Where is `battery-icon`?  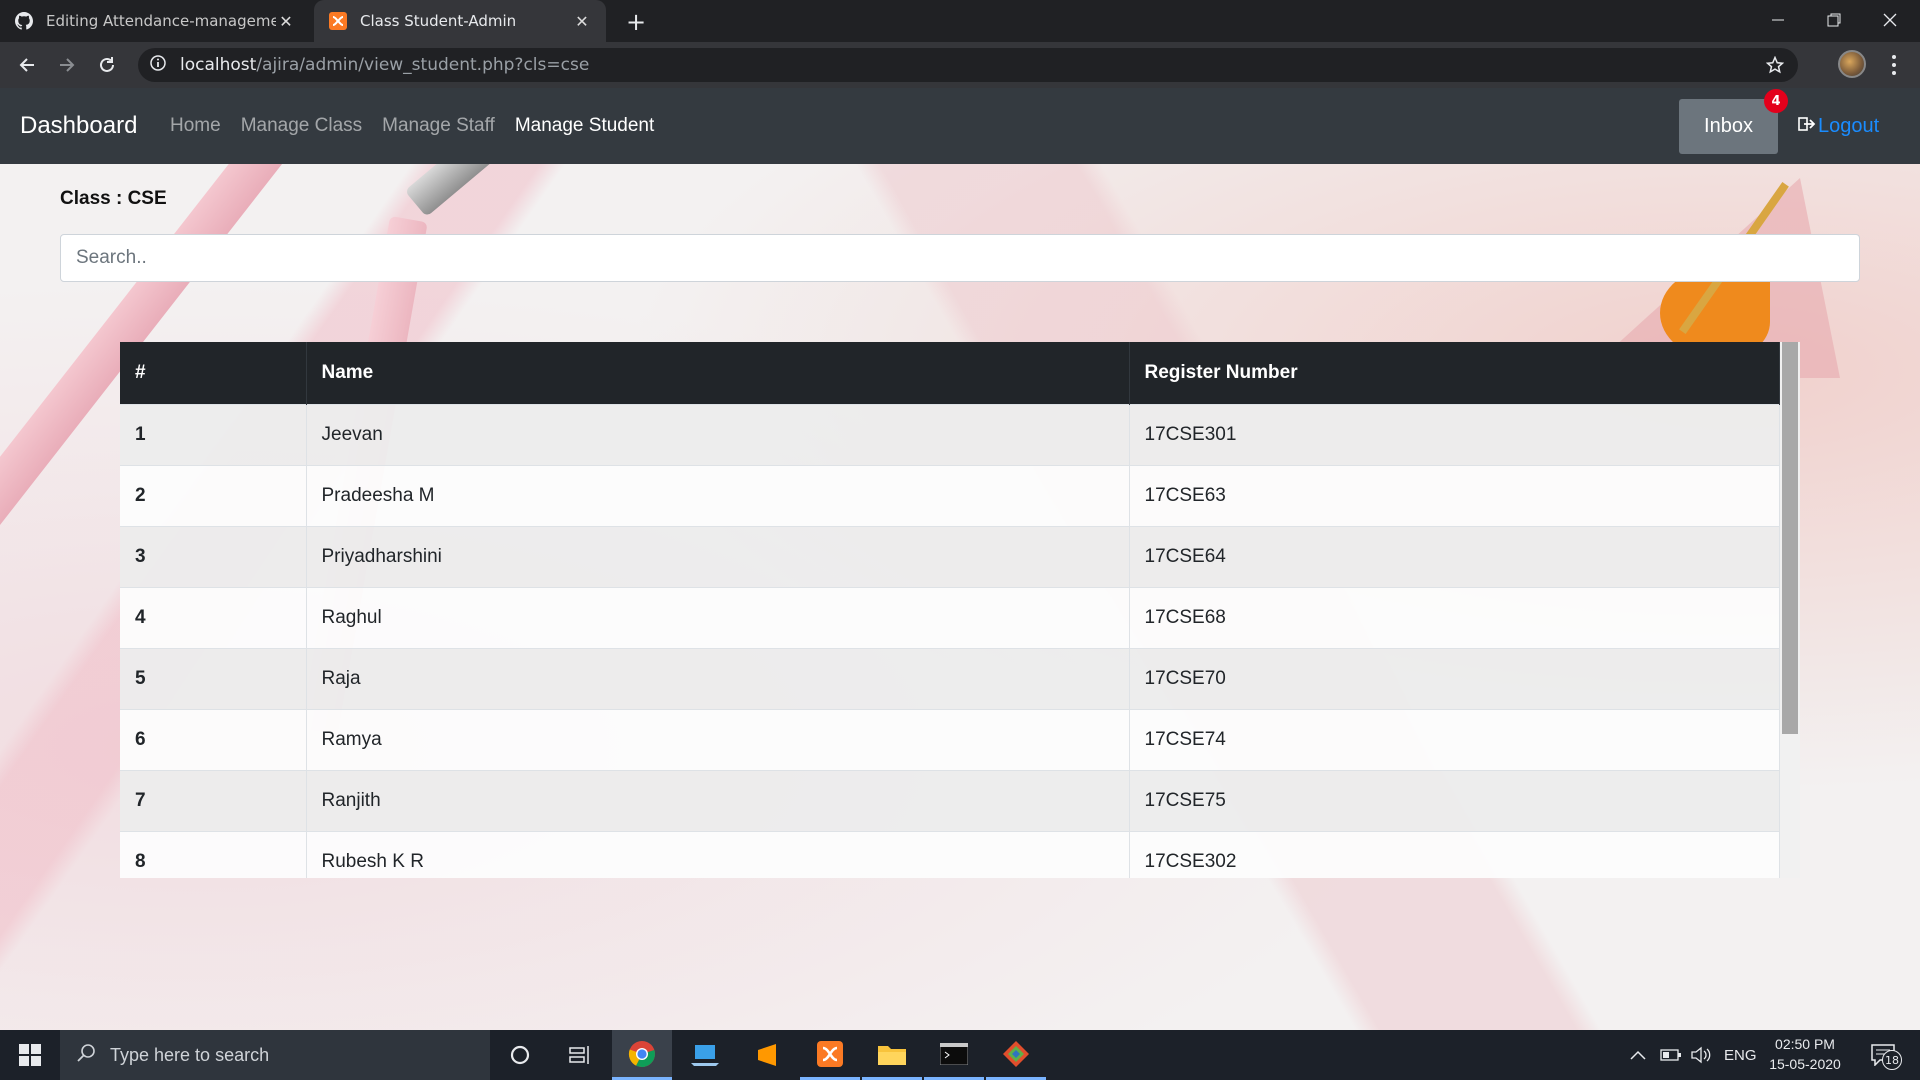
battery-icon is located at coordinates (1671, 1055).